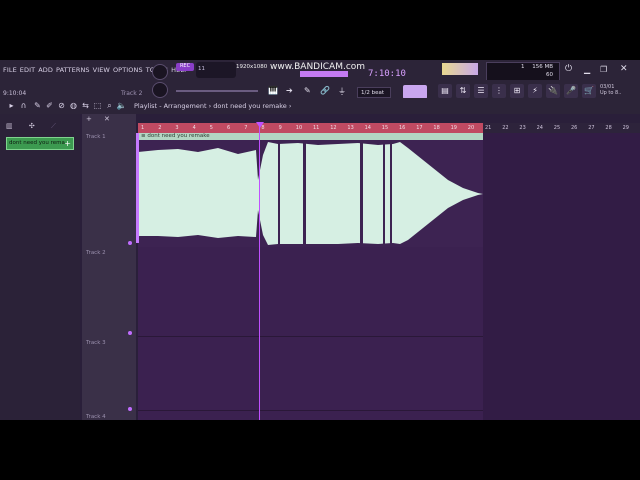  I want to click on track-label: Track 4, so click(96, 417).